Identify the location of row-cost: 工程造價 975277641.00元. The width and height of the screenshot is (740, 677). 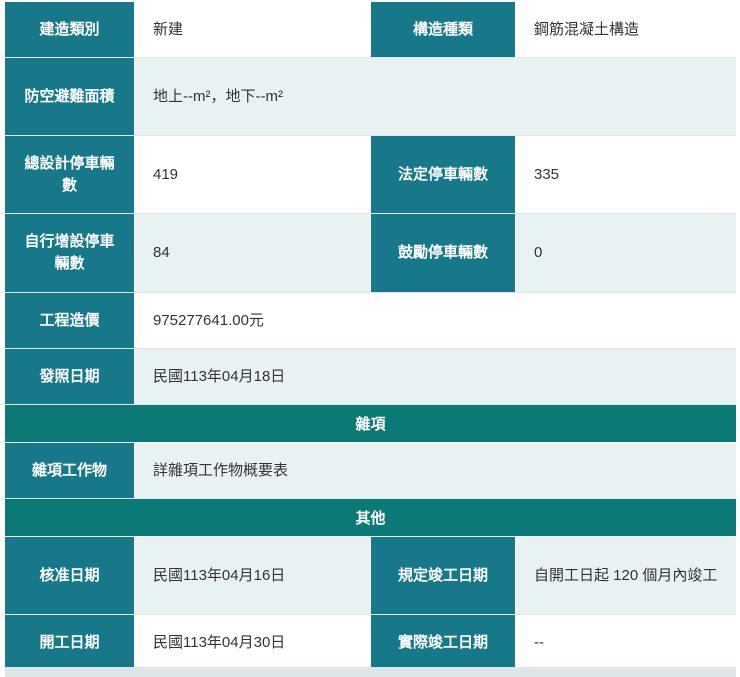
(370, 321).